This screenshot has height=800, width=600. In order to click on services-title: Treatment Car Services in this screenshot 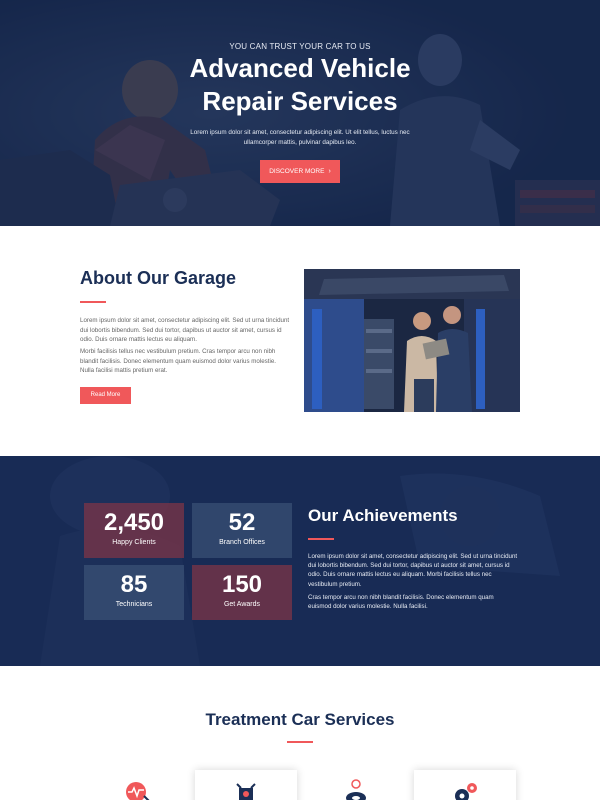, I will do `click(300, 719)`.